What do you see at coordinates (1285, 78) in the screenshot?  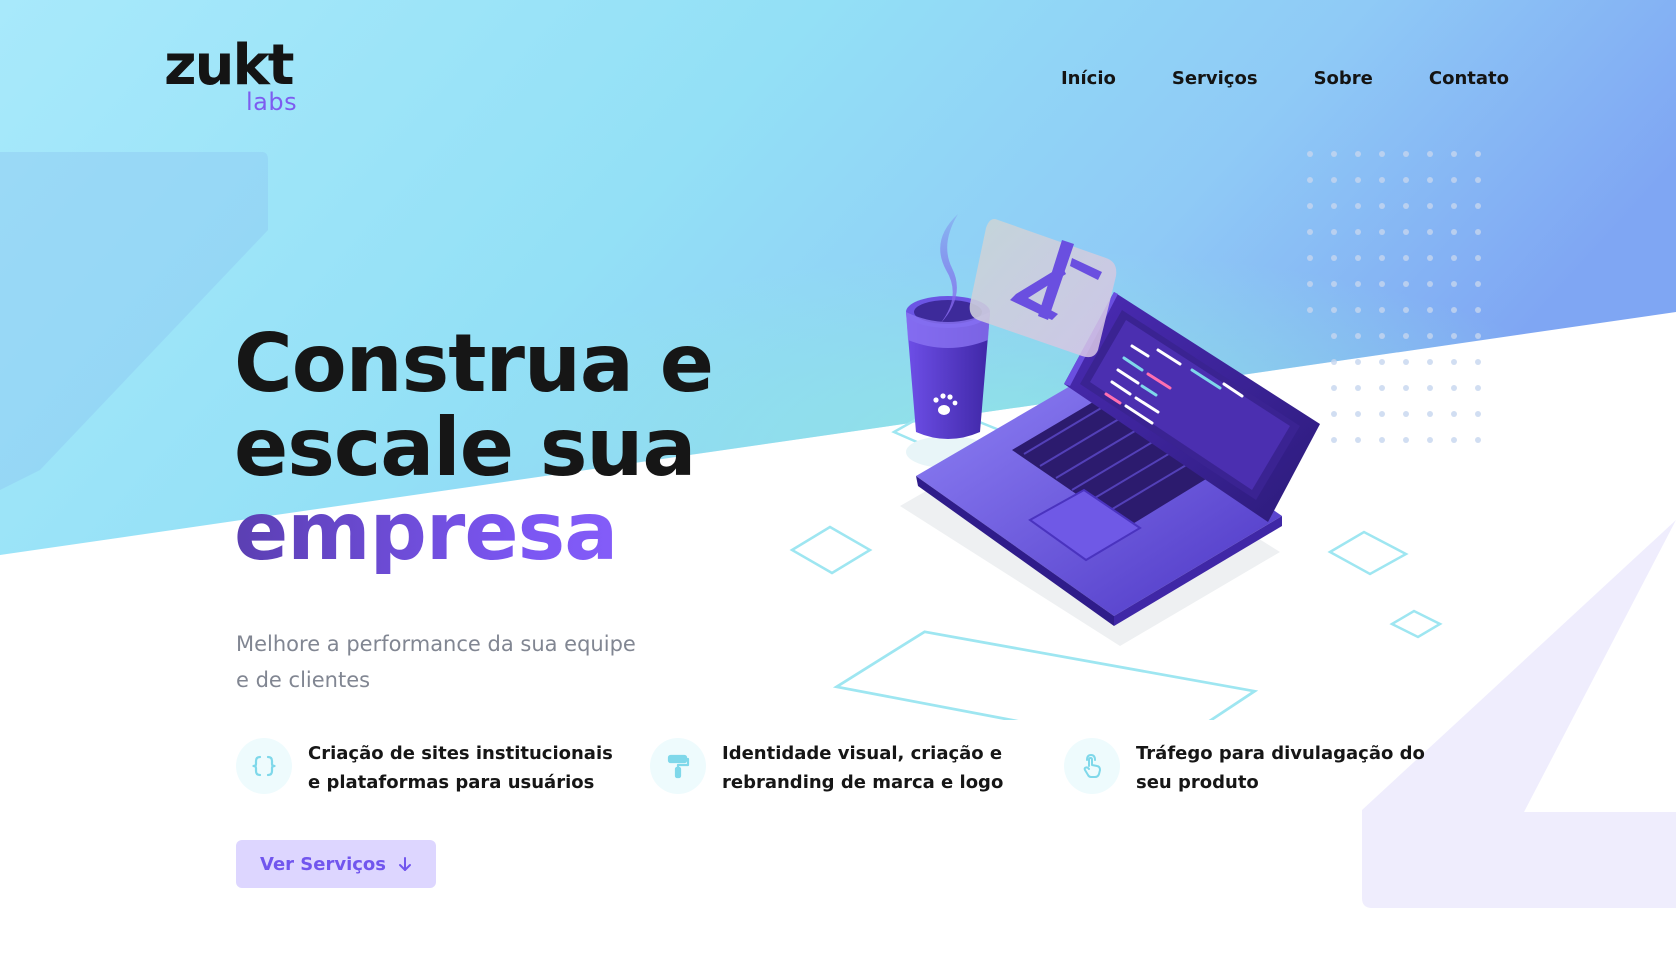 I see `main-nav: Início Serviços Sobre Contato` at bounding box center [1285, 78].